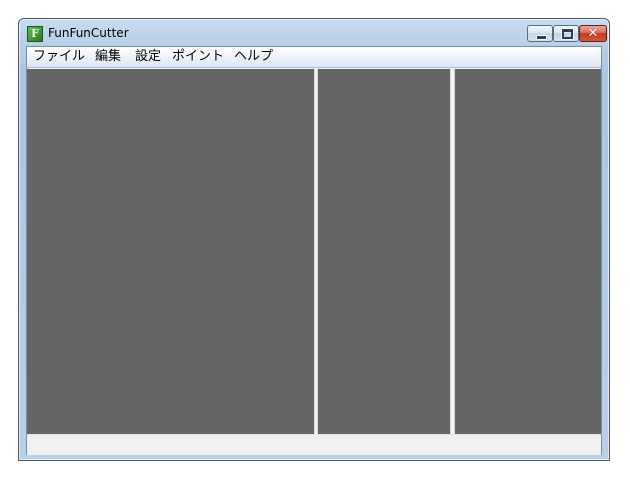  Describe the element at coordinates (198, 57) in the screenshot. I see `menu-point: ポイント` at that location.